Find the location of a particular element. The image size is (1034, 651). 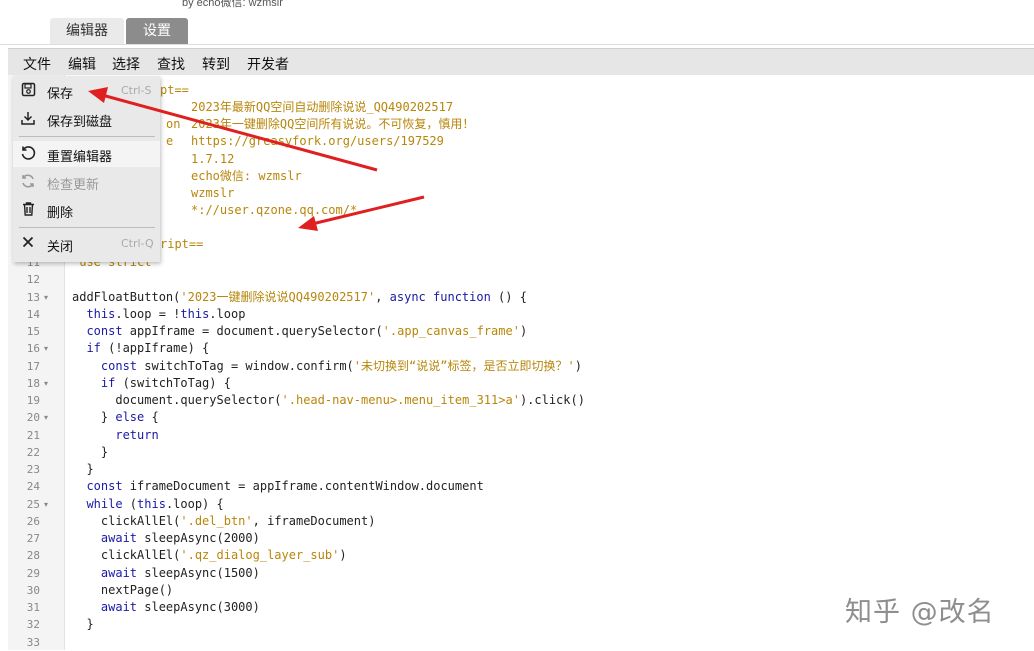

annotation-arrows is located at coordinates (256, 159).